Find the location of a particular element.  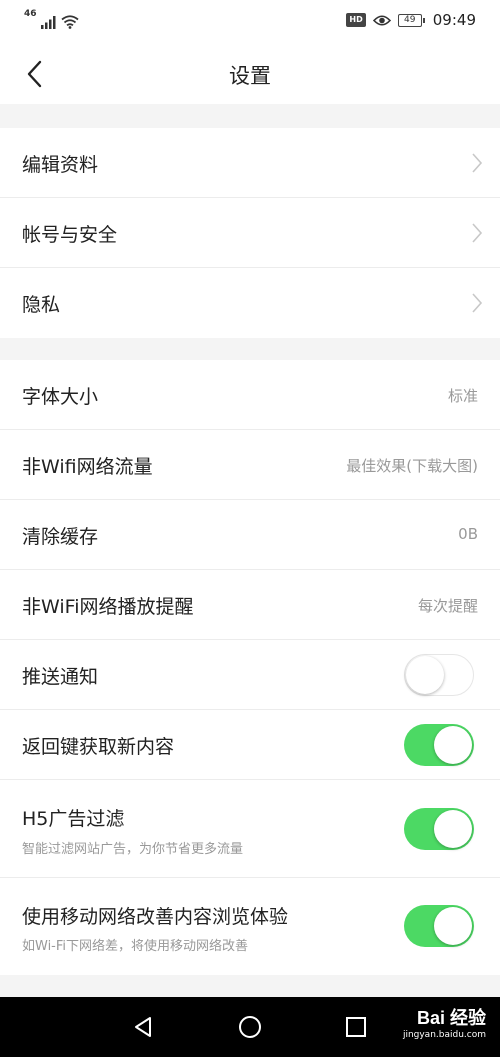

battery-icon: 49 is located at coordinates (411, 20).